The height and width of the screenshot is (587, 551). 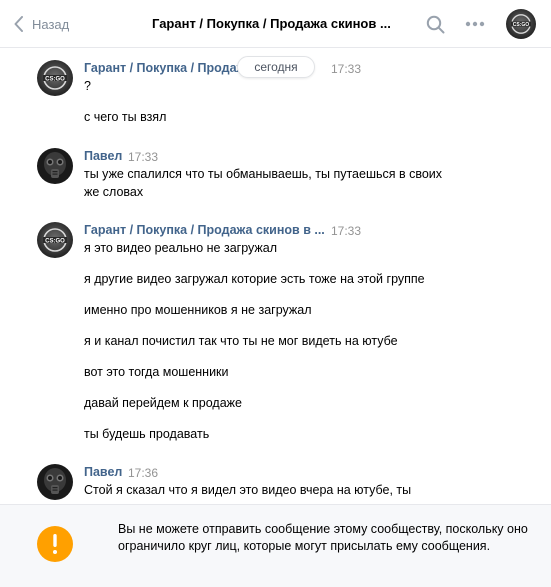 I want to click on community-avatar: CS:GO, so click(x=521, y=24).